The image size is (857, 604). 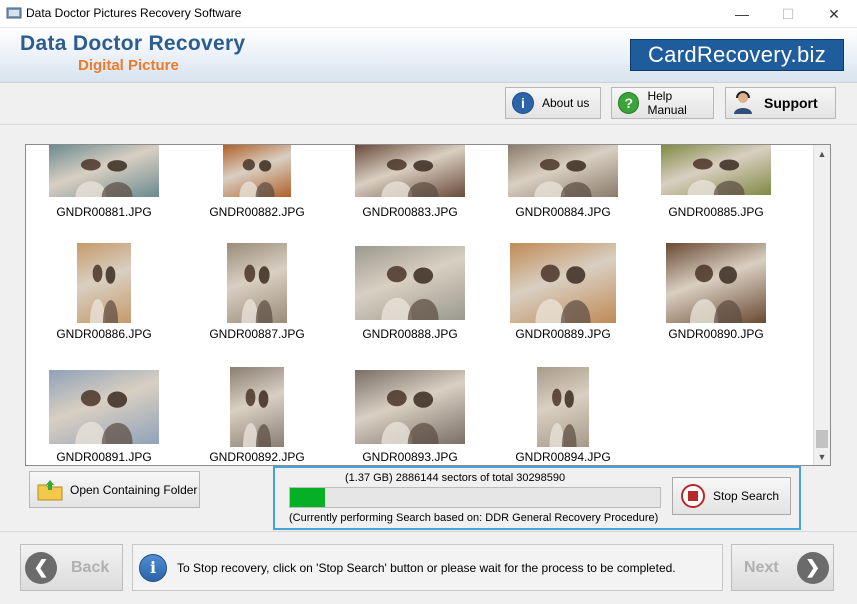 I want to click on window-title: Data Doctor Pictures Recovery Software, so click(x=134, y=13).